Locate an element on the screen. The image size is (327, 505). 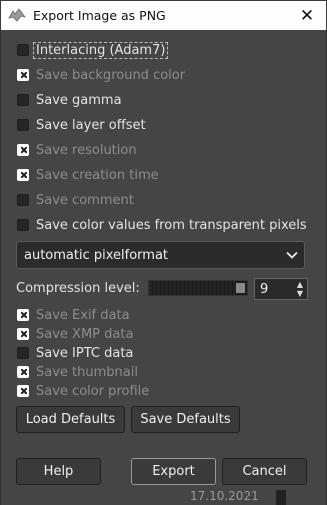
option-save-thumbnail: Save thumbnail is located at coordinates (77, 372).